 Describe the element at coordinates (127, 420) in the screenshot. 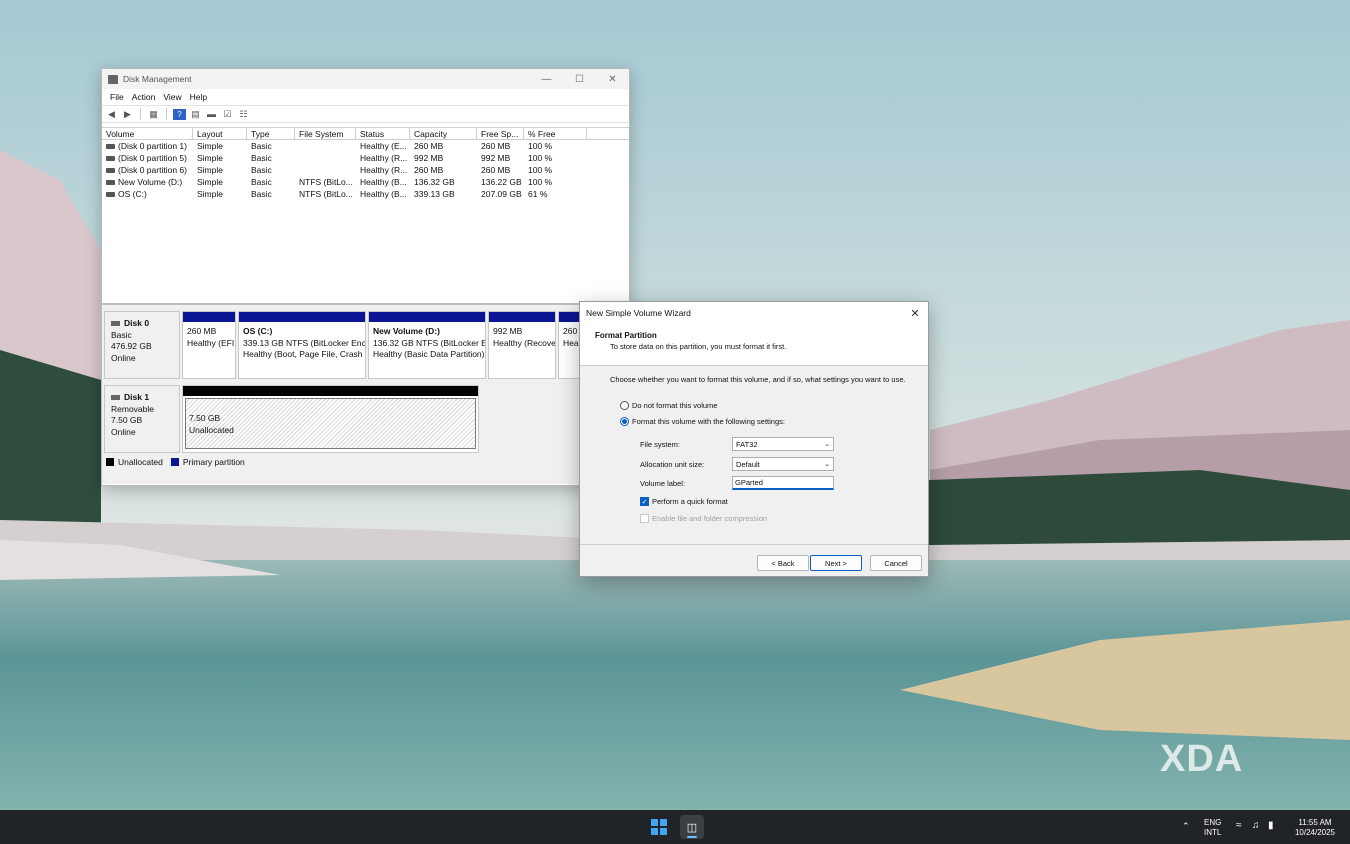

I see `disk1-size: 7.50 GB` at that location.